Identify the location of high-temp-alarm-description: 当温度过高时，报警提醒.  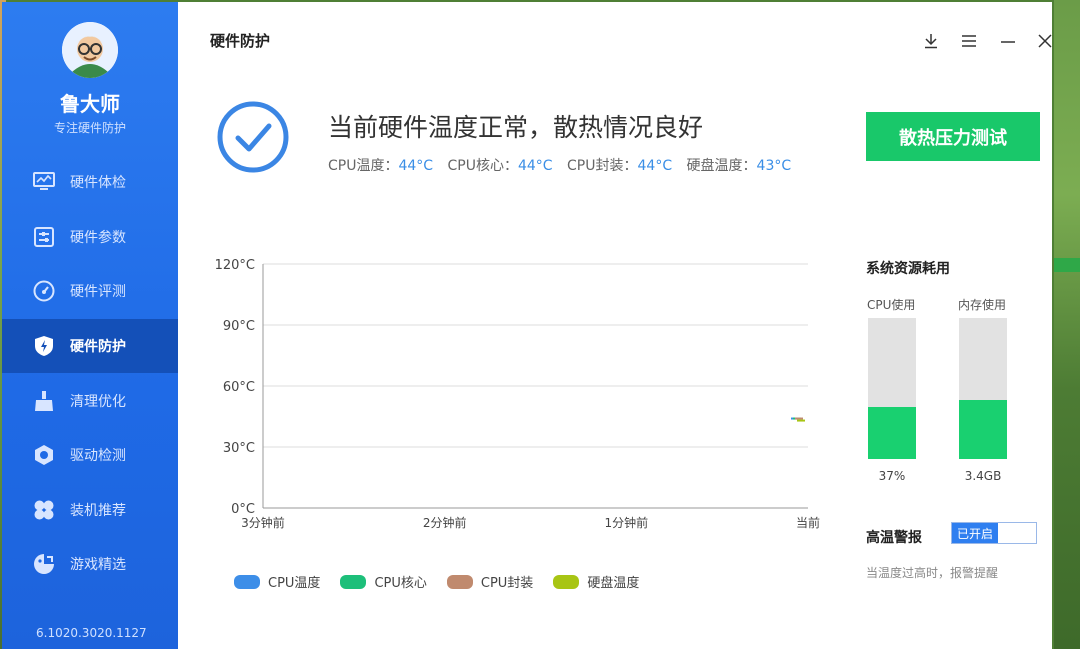
(932, 573).